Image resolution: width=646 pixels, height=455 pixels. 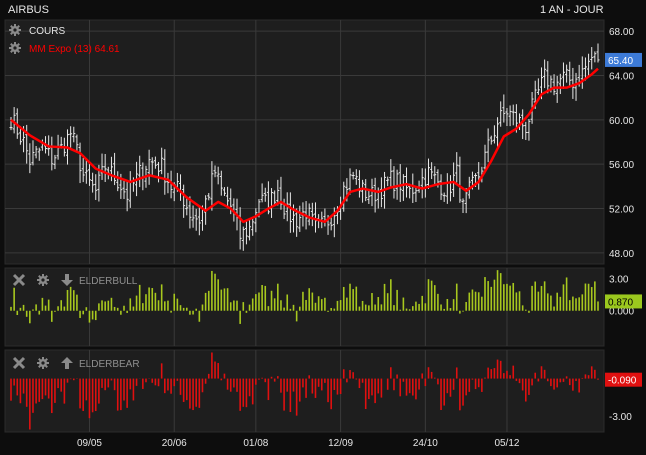 I want to click on x-tick-label: 09/05, so click(x=89, y=443).